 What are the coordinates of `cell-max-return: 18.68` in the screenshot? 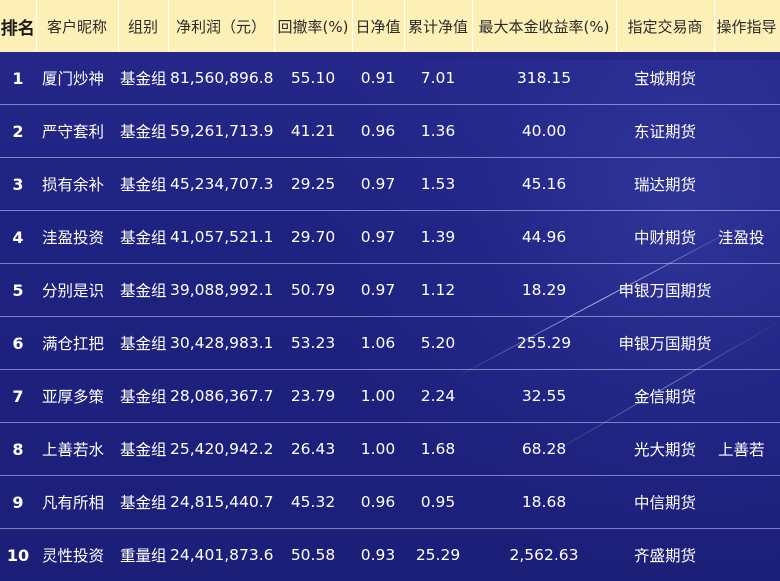 It's located at (544, 502).